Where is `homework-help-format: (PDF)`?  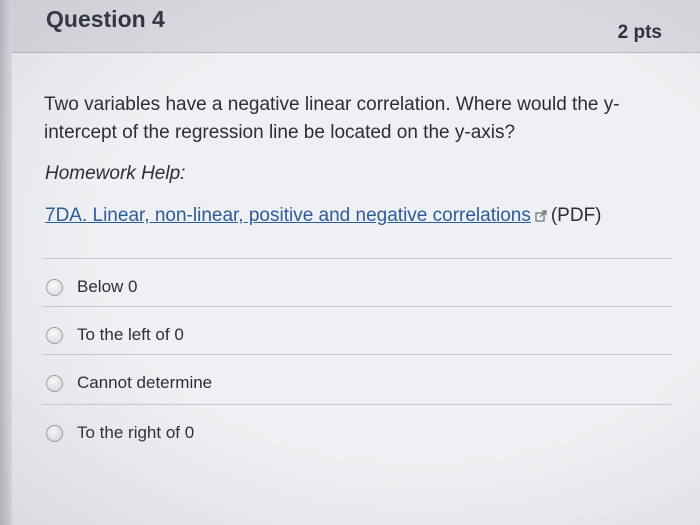 homework-help-format: (PDF) is located at coordinates (576, 215).